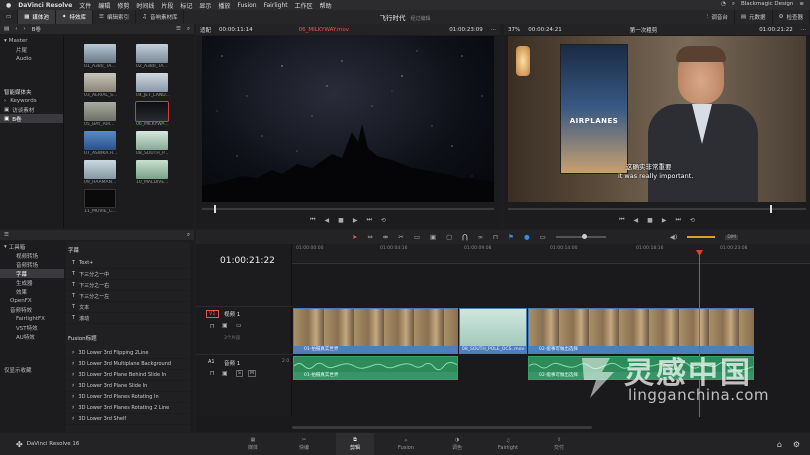 This screenshot has width=810, height=455. What do you see at coordinates (85, 5) in the screenshot?
I see `menu-item: 文件` at bounding box center [85, 5].